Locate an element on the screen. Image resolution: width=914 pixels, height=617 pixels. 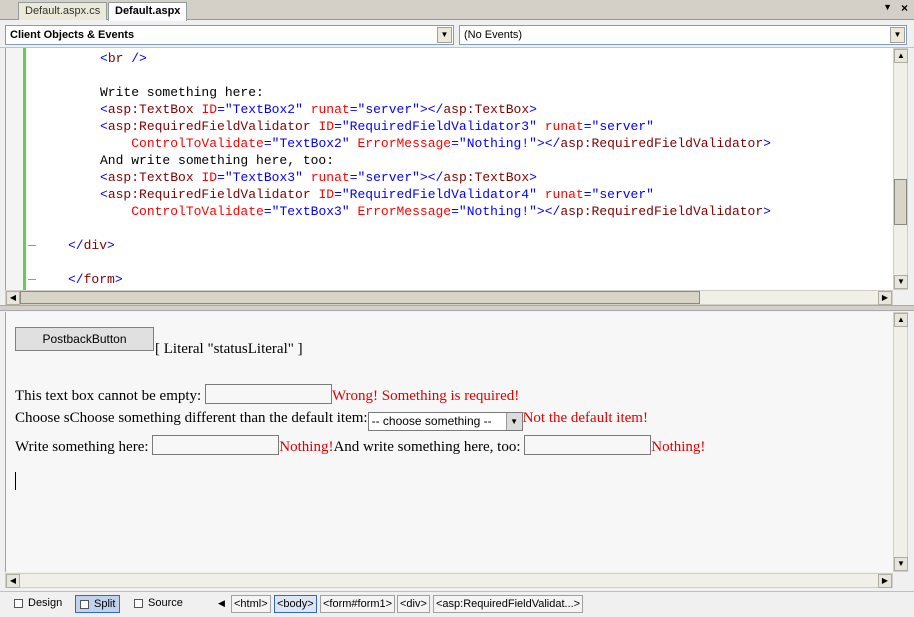
validator-message: Wrong! Something is required! is located at coordinates (425, 396).